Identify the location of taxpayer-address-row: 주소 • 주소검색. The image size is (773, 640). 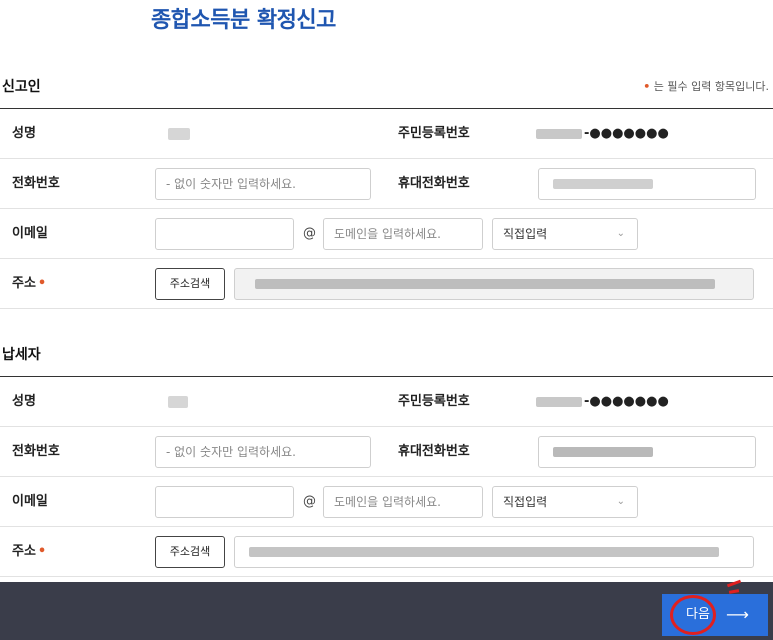
(386, 552).